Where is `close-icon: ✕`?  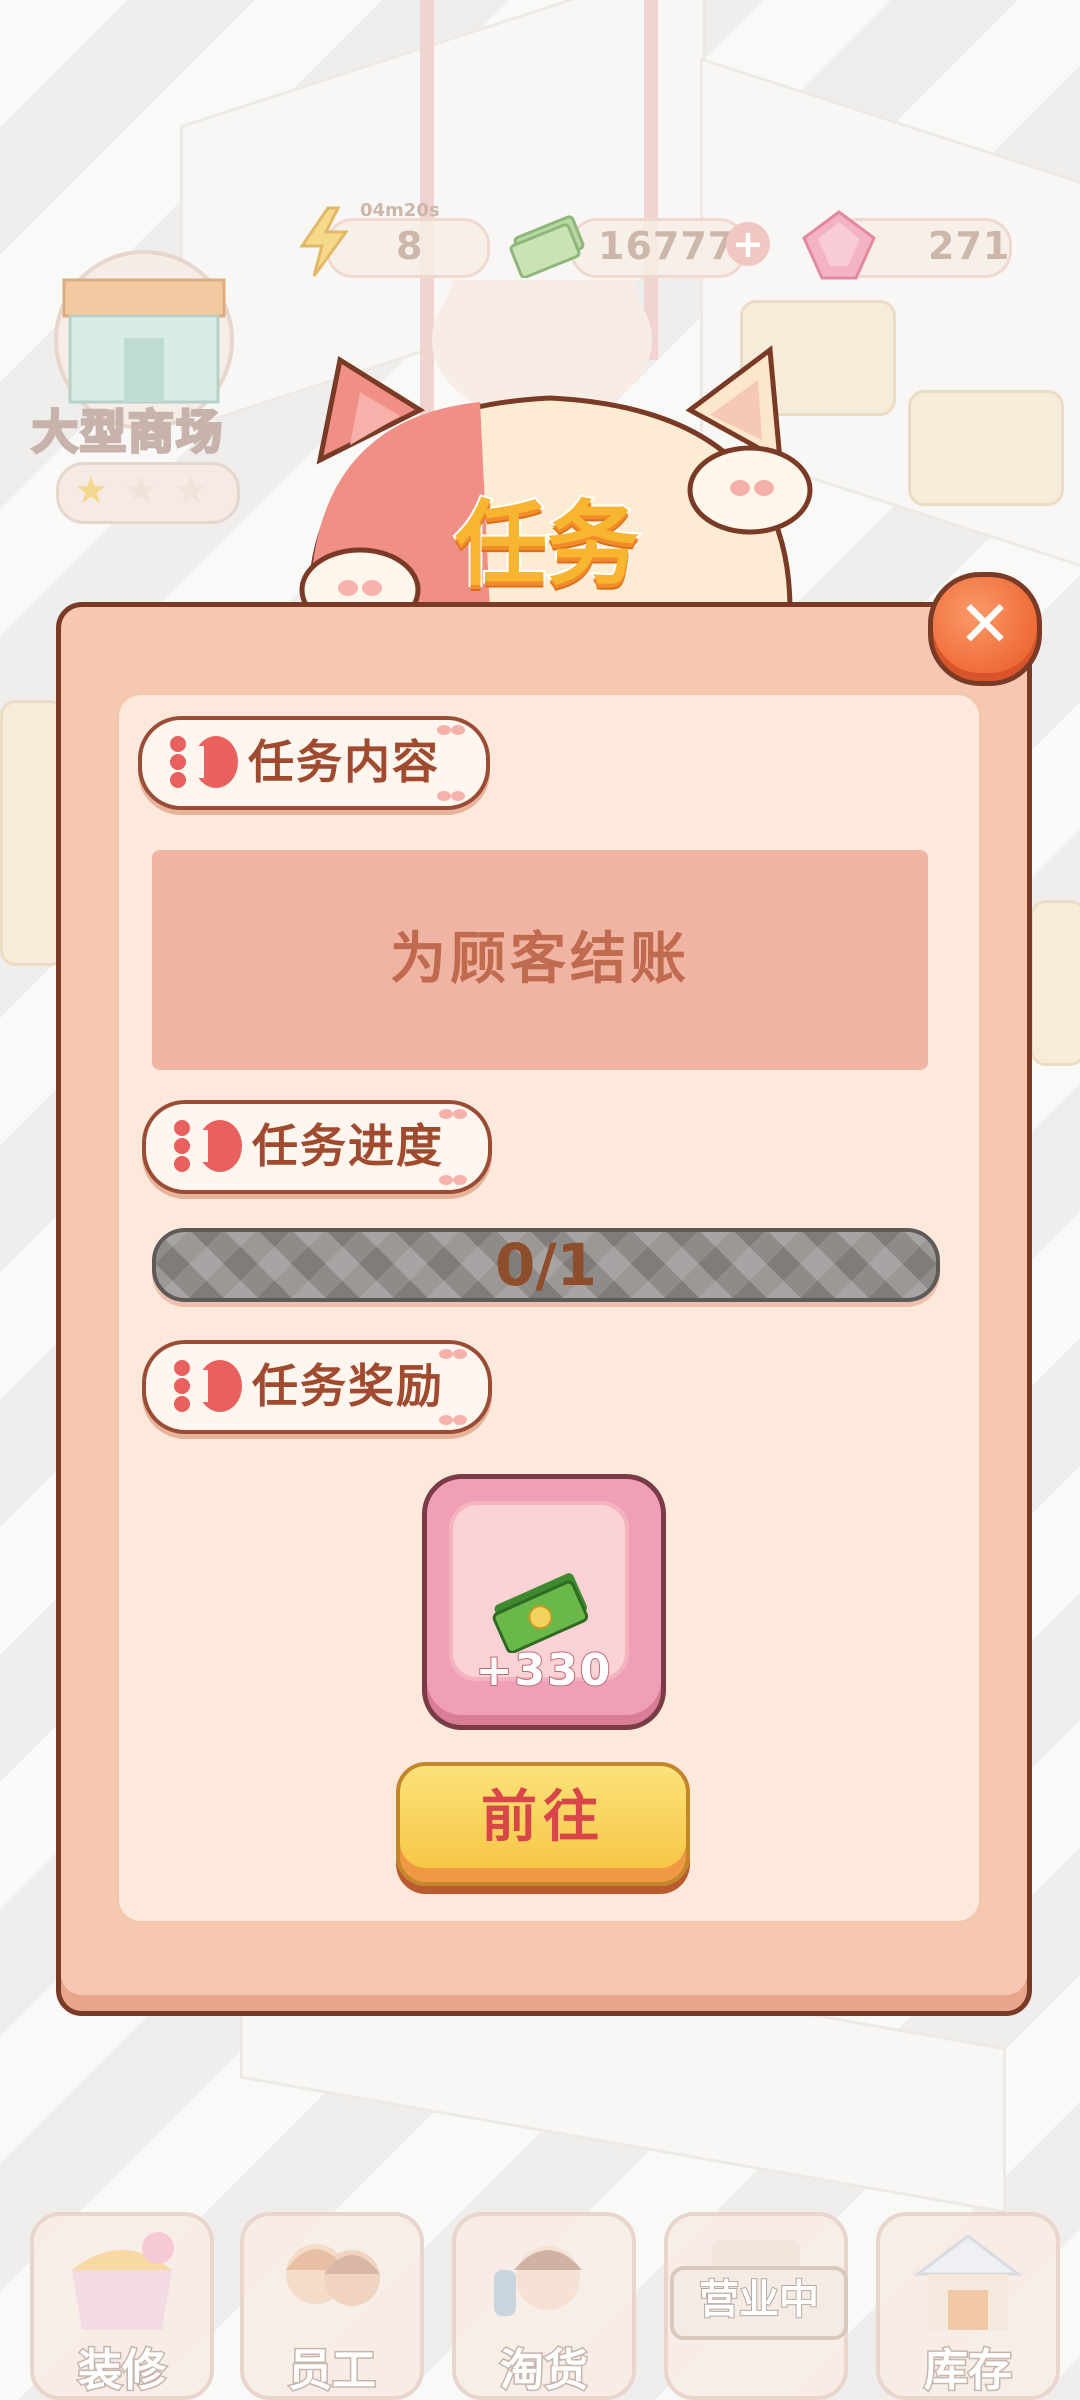 close-icon: ✕ is located at coordinates (985, 625).